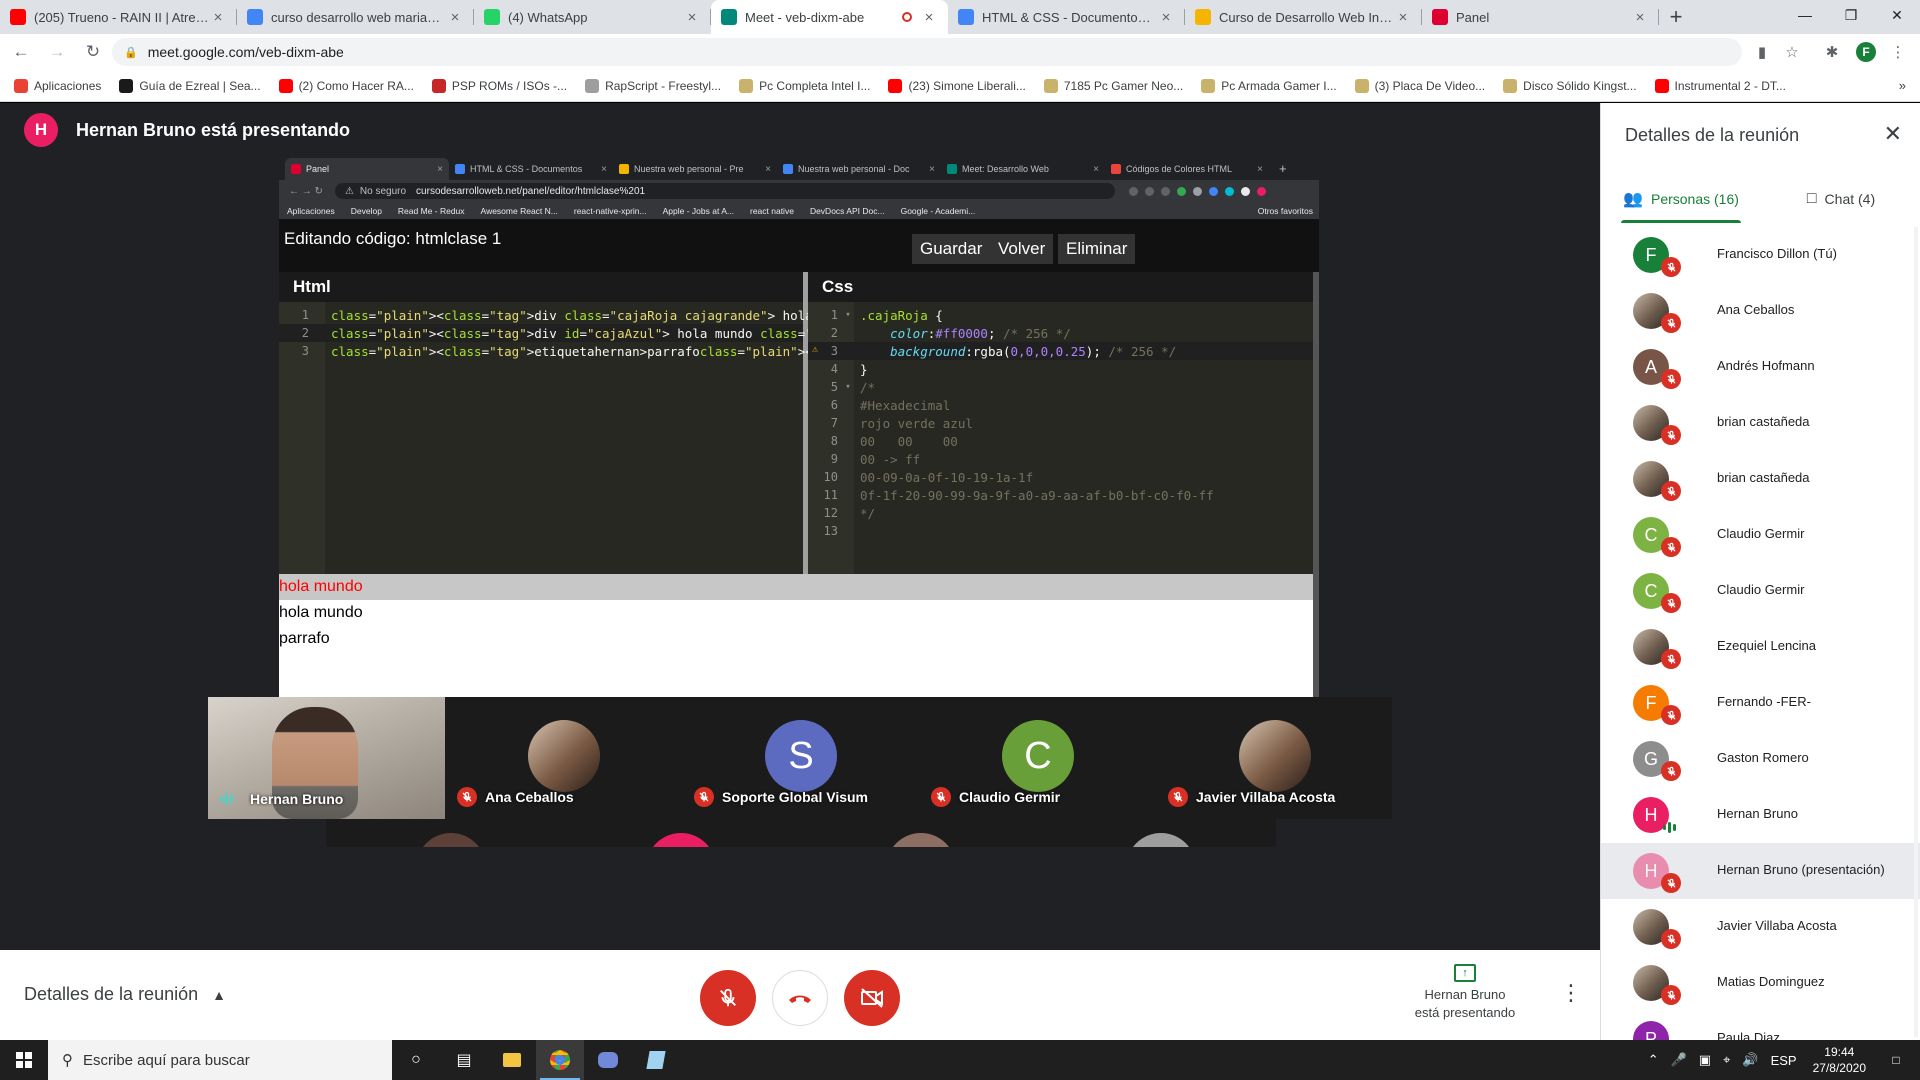  What do you see at coordinates (563, 758) in the screenshot?
I see `participant-tile: Ana Ceballos` at bounding box center [563, 758].